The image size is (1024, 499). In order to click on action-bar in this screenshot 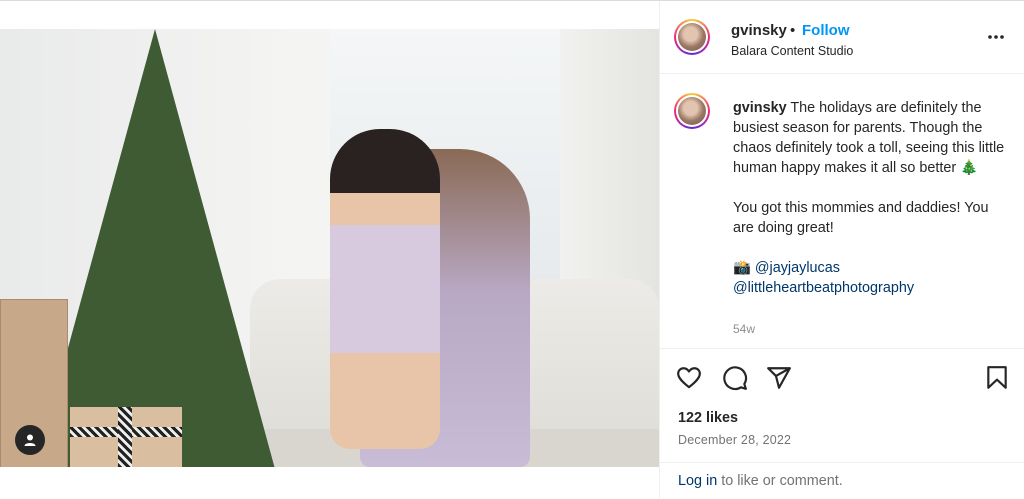, I will do `click(842, 378)`.